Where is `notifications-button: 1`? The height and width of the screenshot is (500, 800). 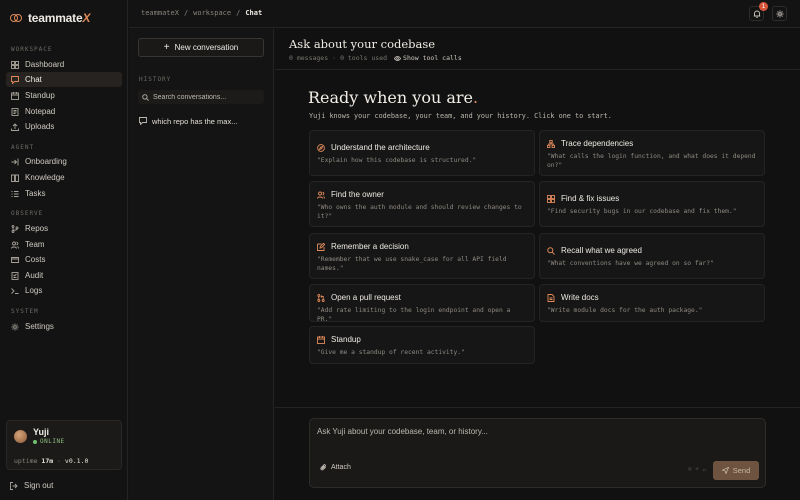
notifications-button: 1 is located at coordinates (758, 11).